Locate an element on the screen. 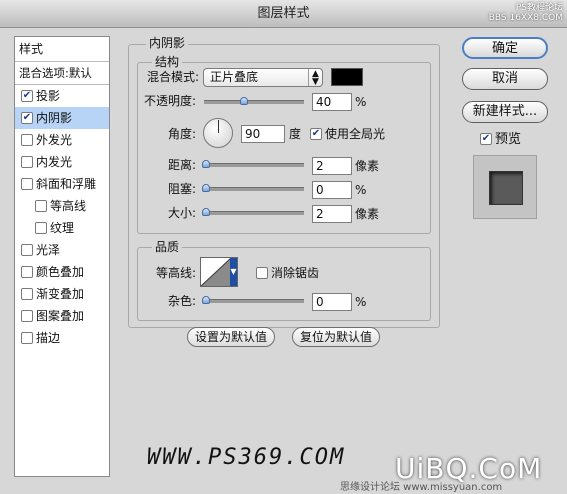 This screenshot has width=567, height=494. style-list-item: 光泽 is located at coordinates (62, 250).